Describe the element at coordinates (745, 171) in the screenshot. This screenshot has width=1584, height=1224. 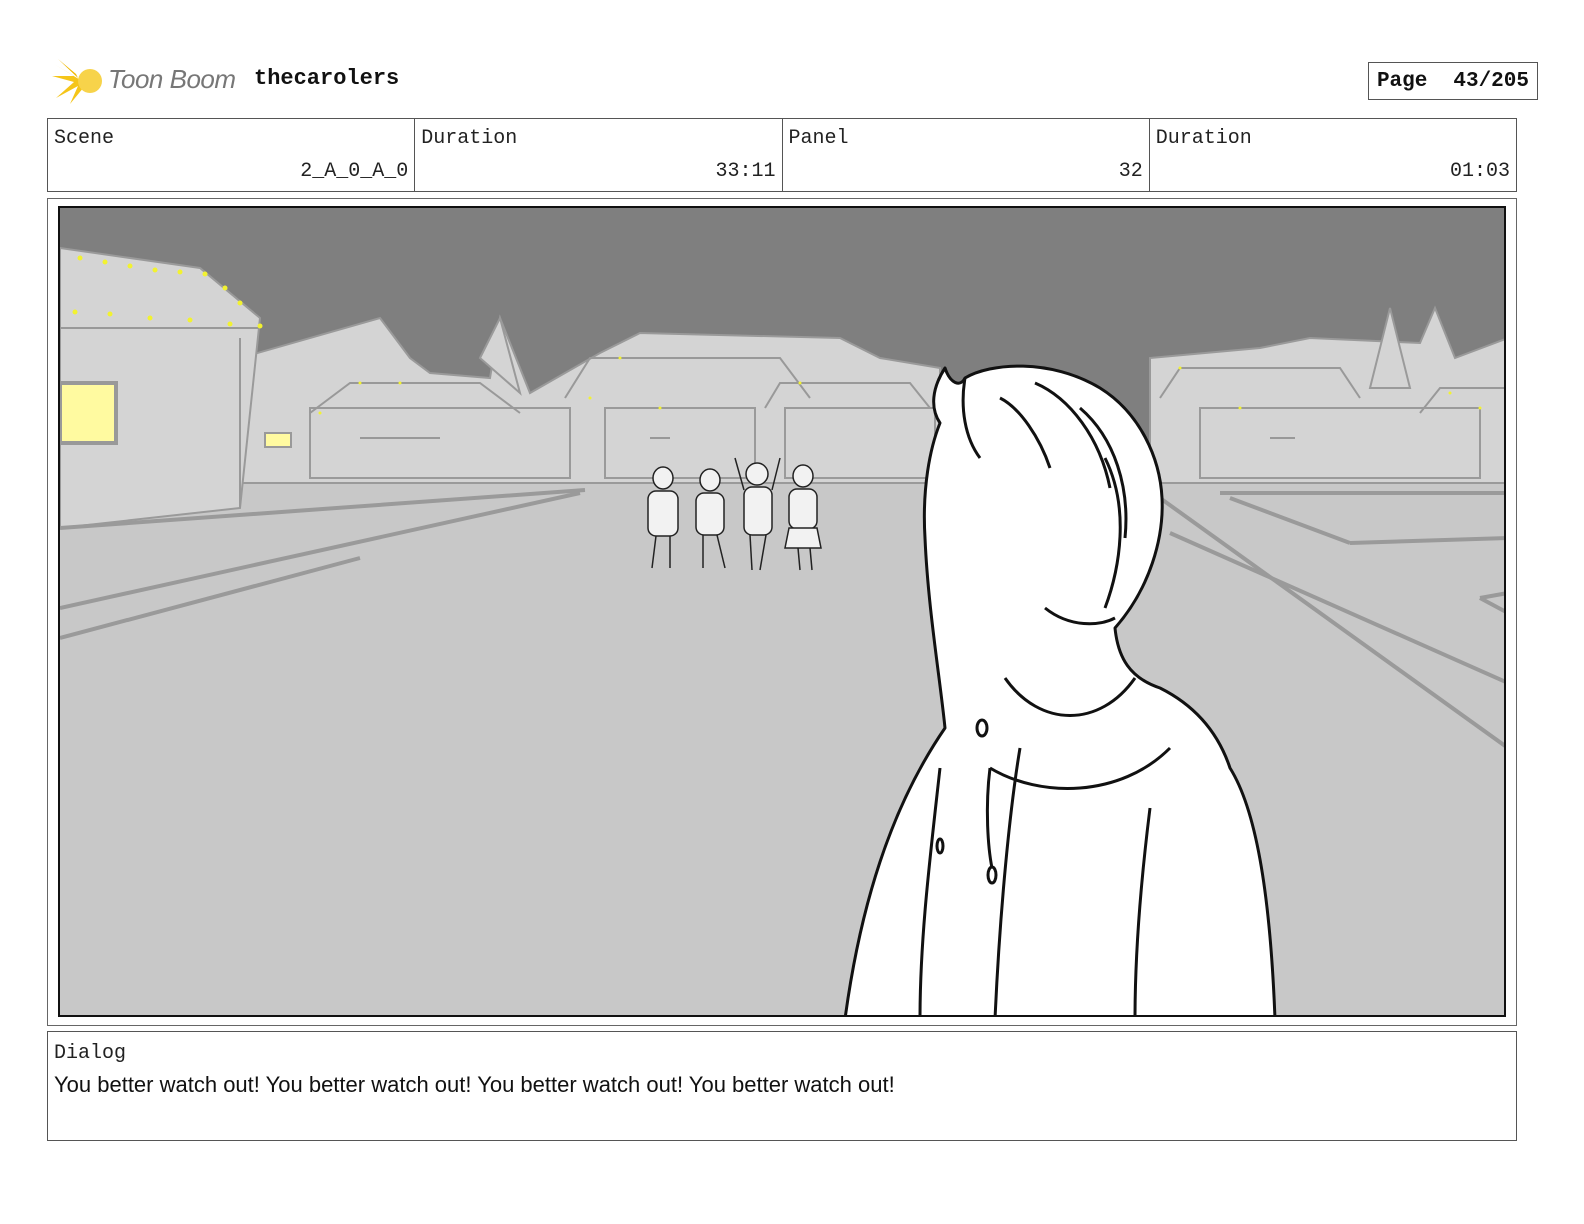
I see `scene-duration-value: 33:11` at that location.